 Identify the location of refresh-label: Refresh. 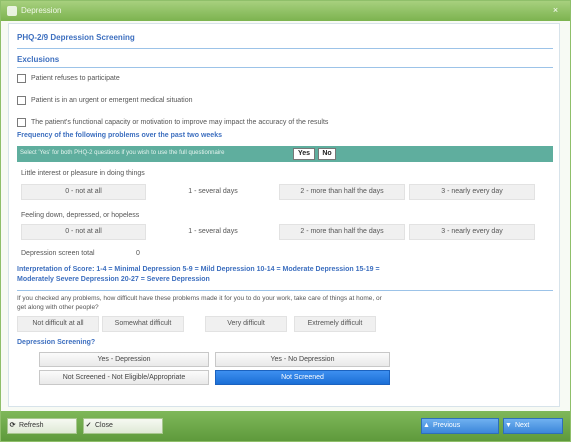
(31, 425).